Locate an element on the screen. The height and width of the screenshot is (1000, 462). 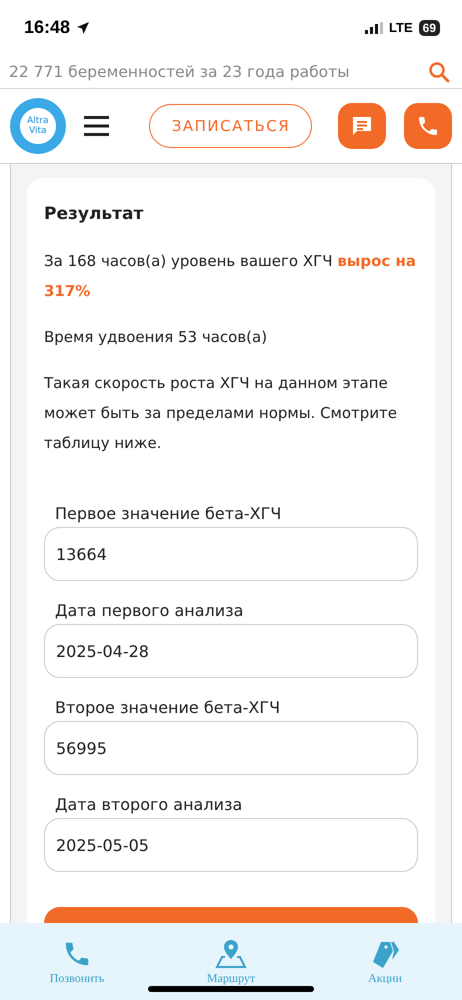
book-button: ЗАПИСАТЬСЯ is located at coordinates (230, 126).